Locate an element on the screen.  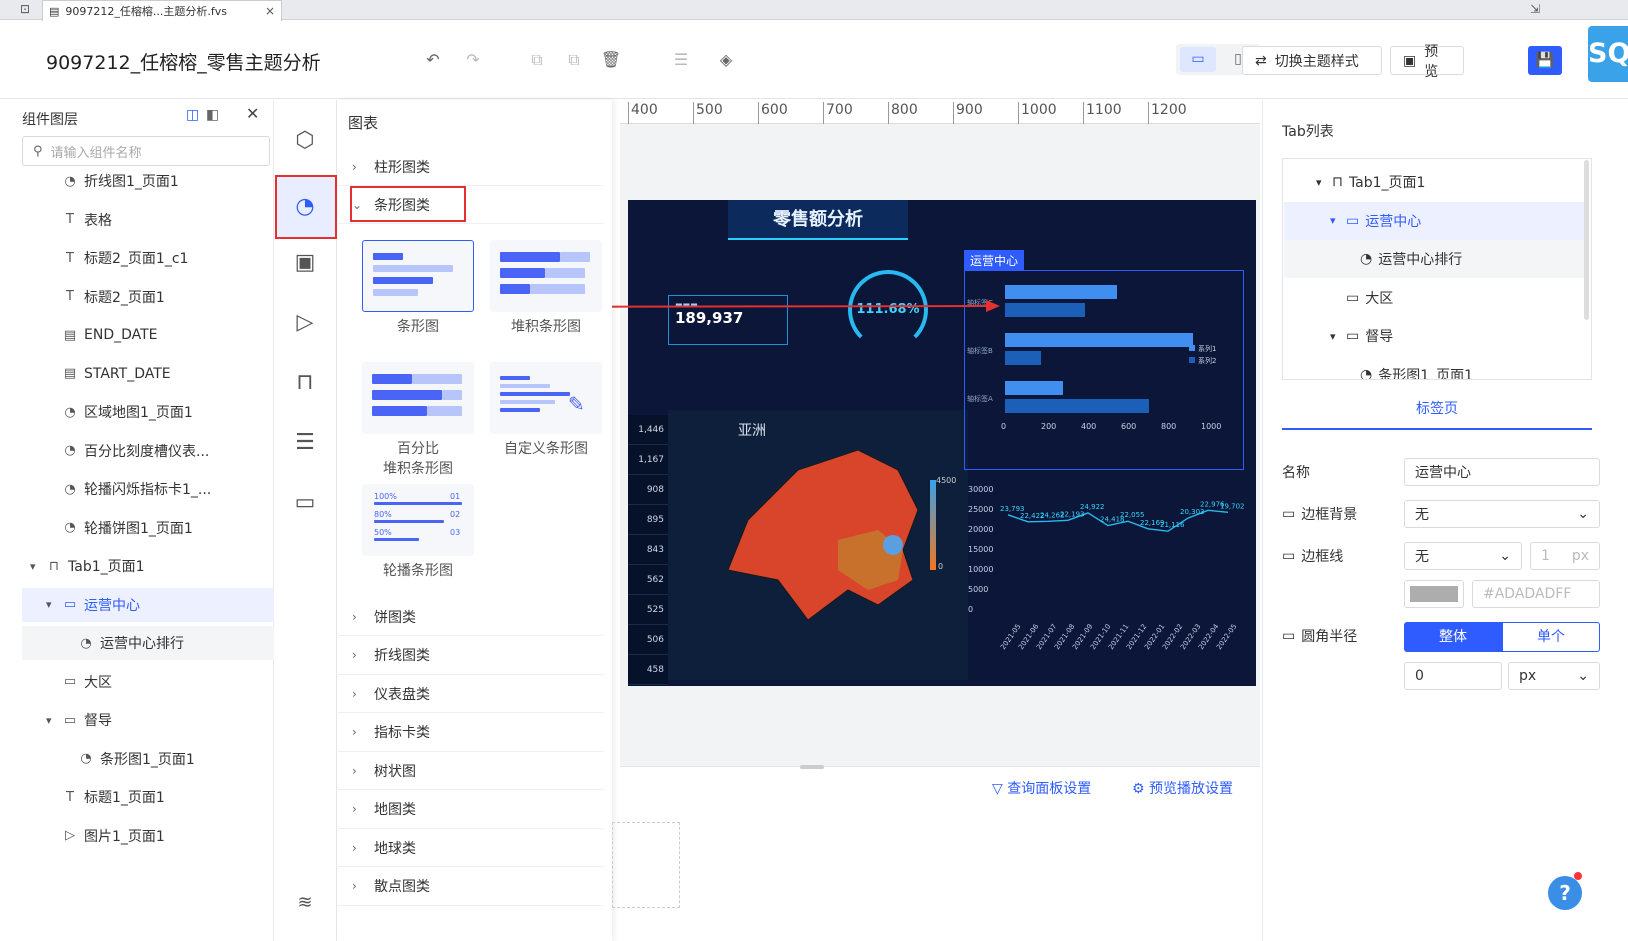
layer-order-icon: ◈ is located at coordinates (726, 59).